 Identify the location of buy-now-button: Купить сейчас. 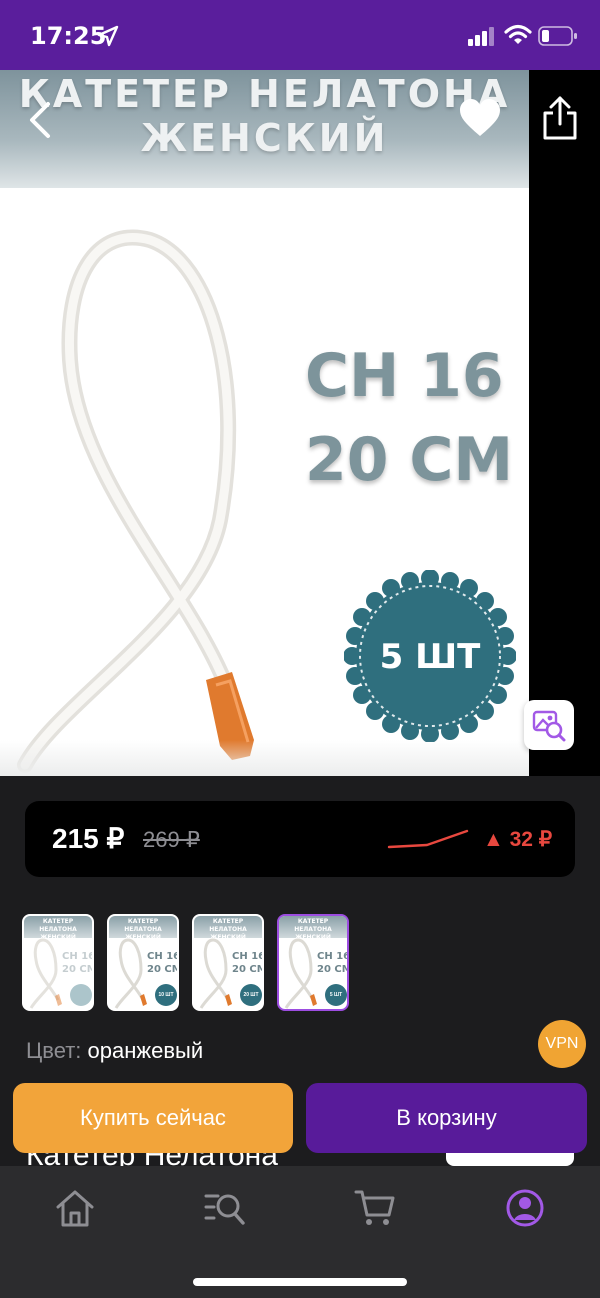
(153, 1118).